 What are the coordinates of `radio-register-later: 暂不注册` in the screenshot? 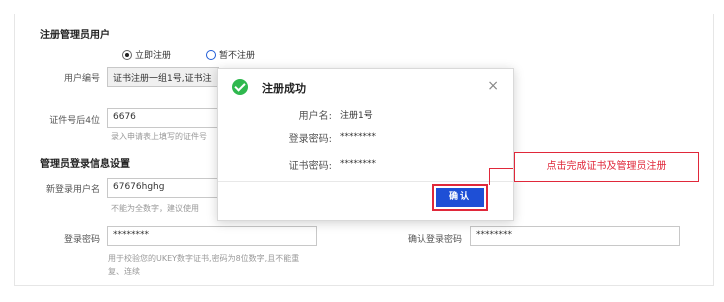 It's located at (230, 54).